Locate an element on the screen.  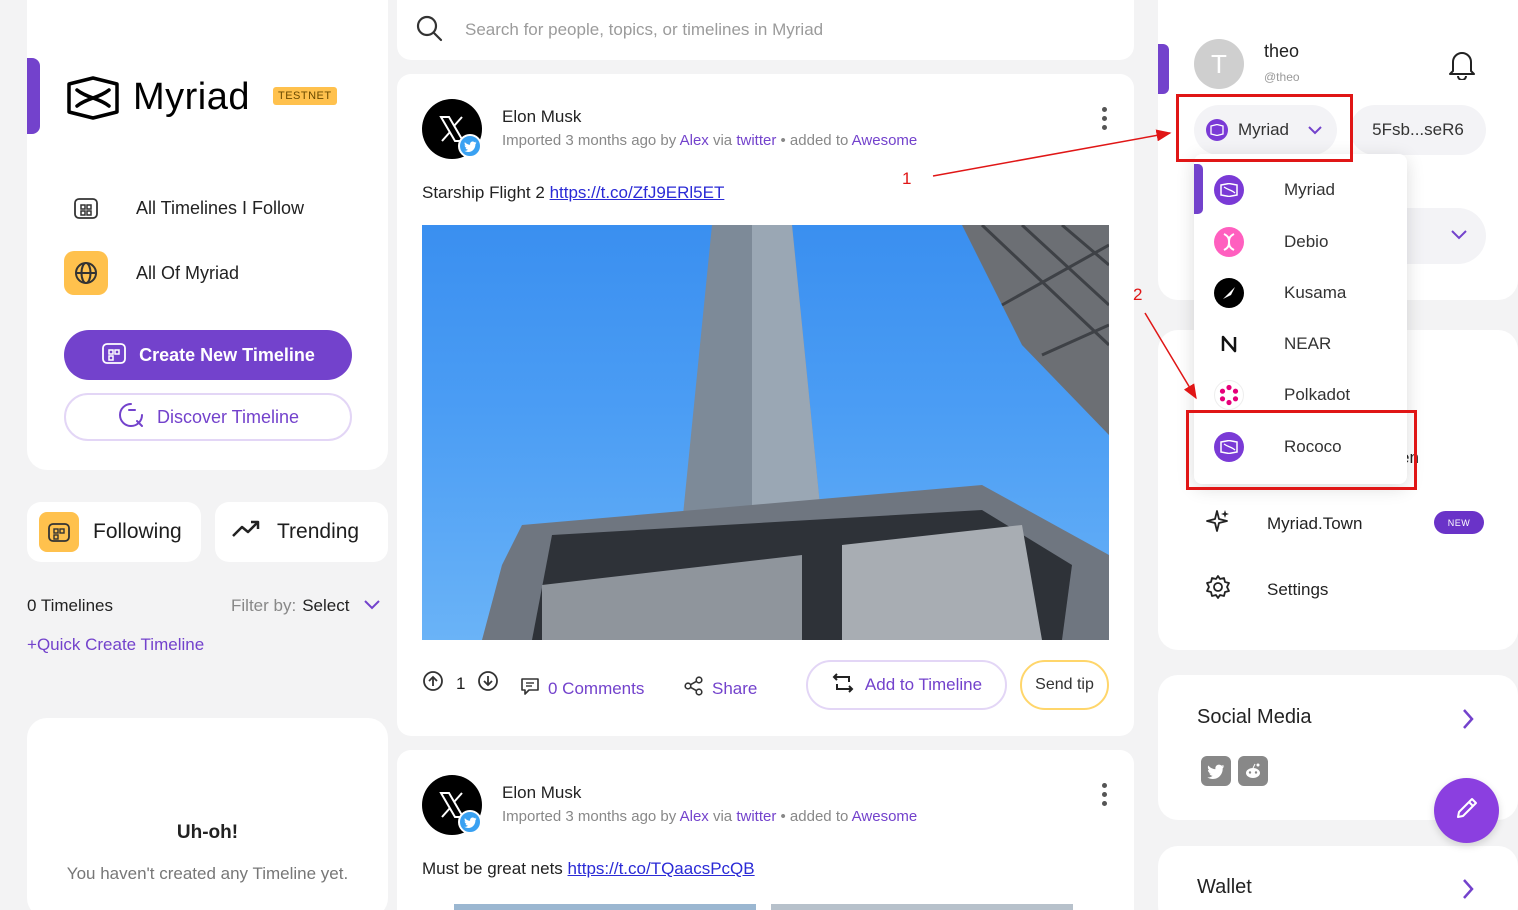
near-icon is located at coordinates (1229, 344).